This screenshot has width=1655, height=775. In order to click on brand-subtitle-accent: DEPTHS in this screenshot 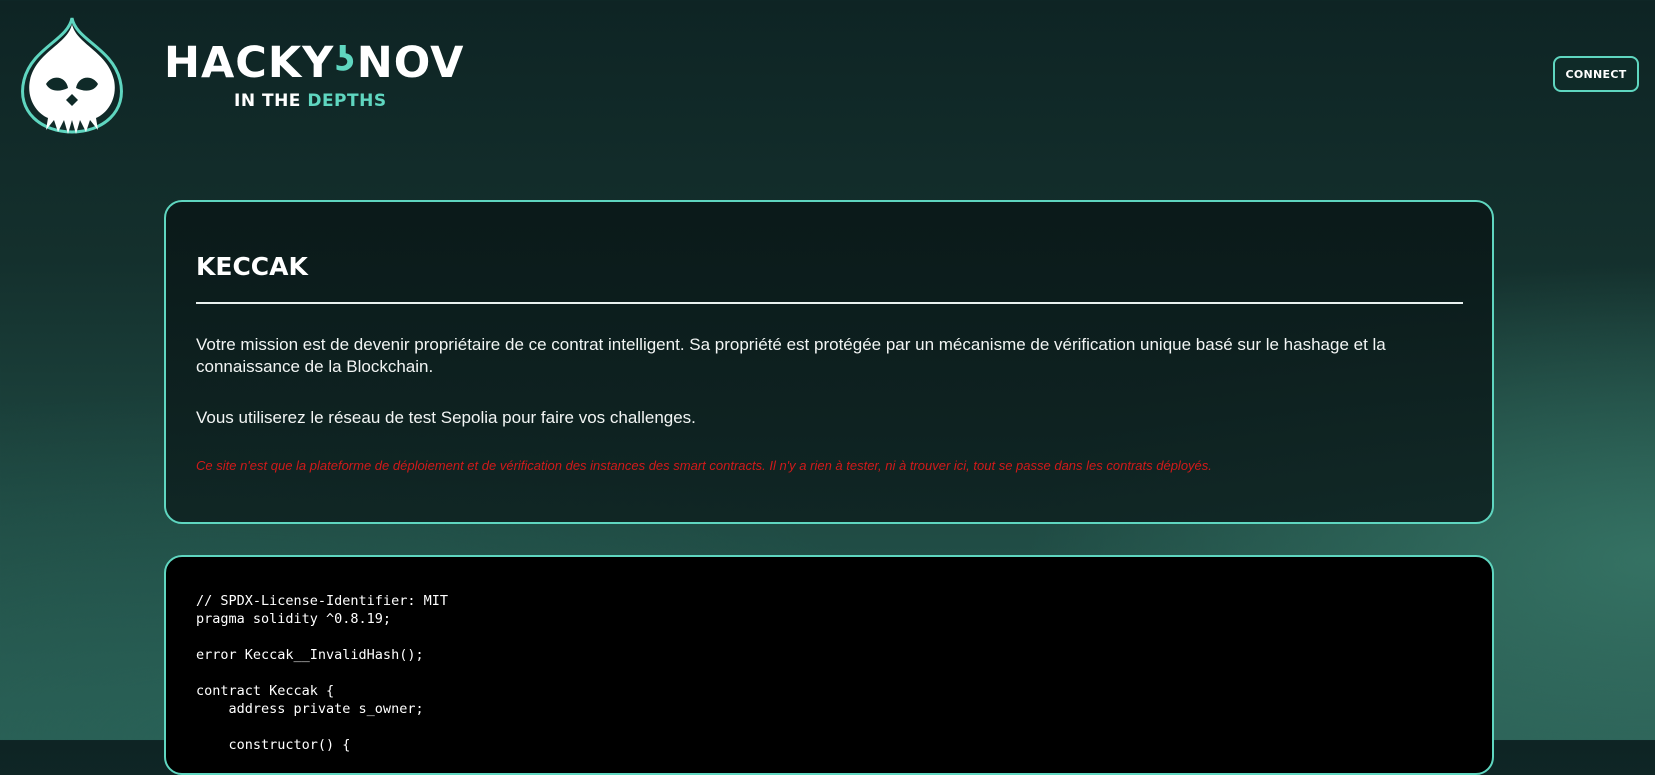, I will do `click(347, 101)`.